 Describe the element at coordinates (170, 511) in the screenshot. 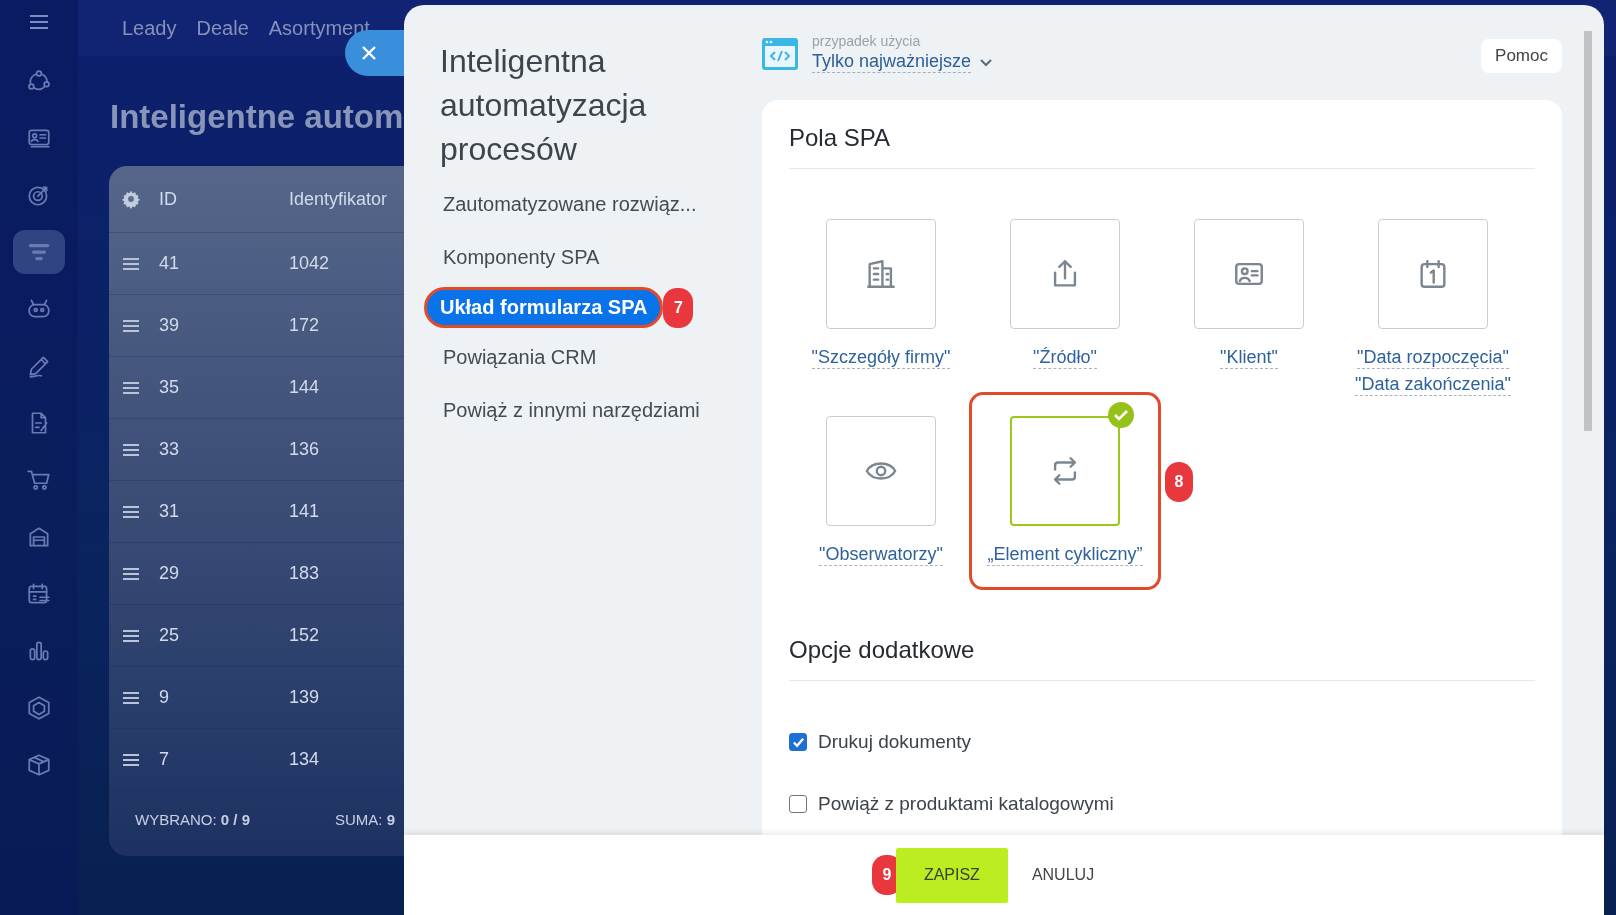

I see `table-cell-text: 31` at that location.